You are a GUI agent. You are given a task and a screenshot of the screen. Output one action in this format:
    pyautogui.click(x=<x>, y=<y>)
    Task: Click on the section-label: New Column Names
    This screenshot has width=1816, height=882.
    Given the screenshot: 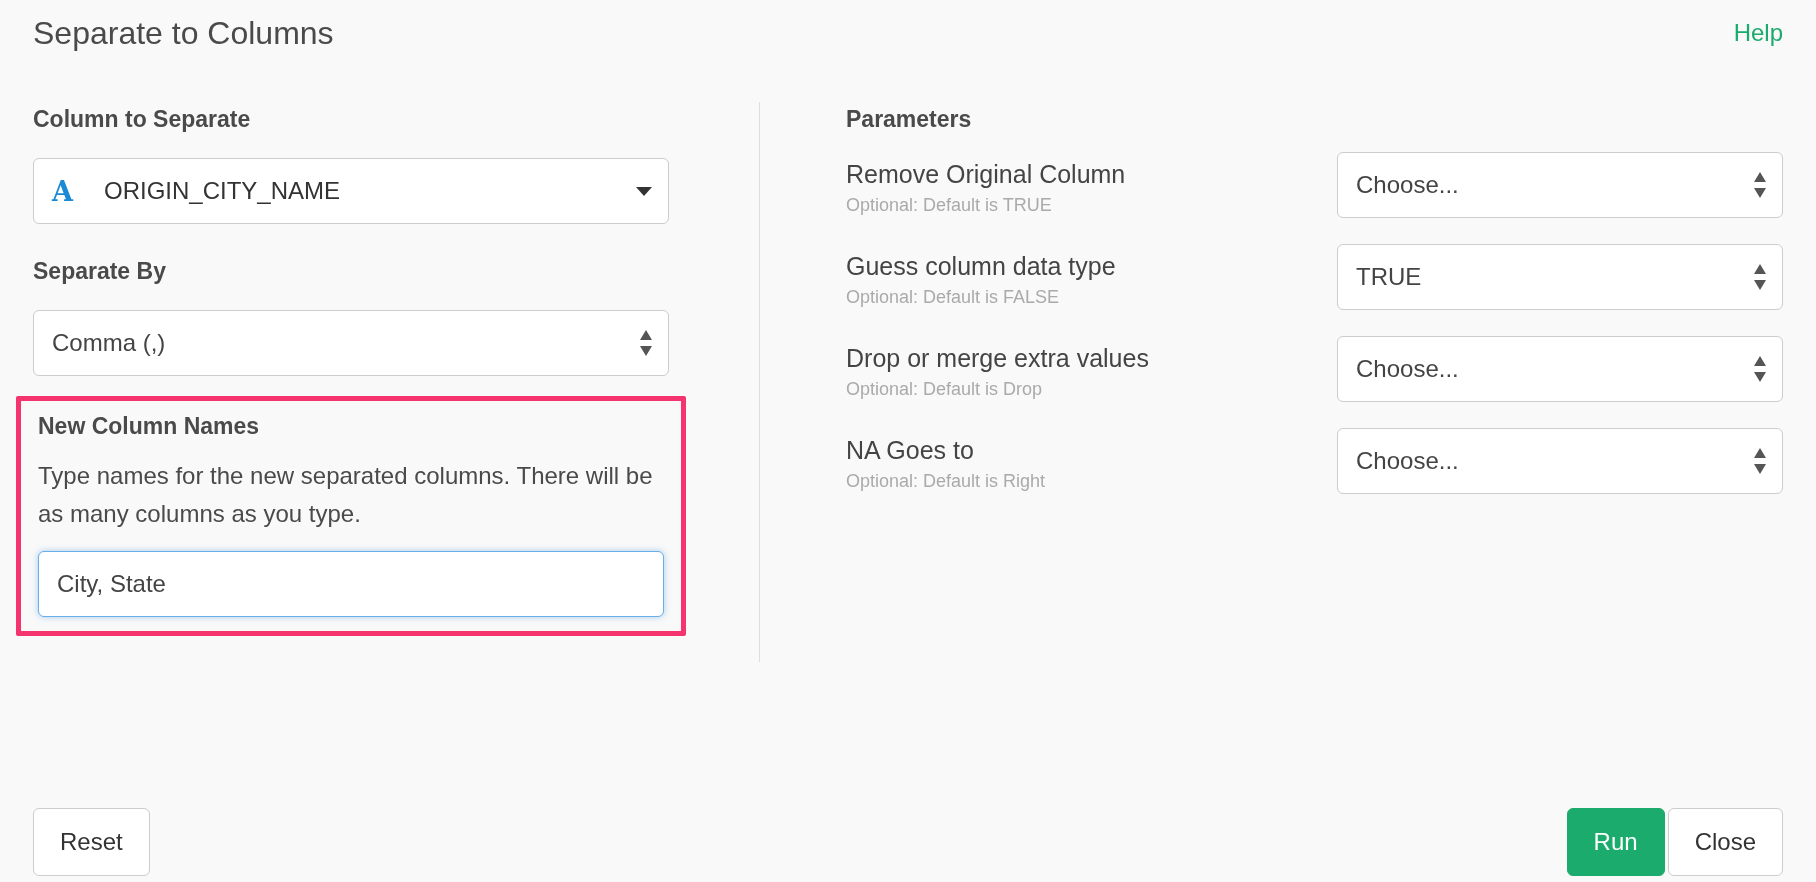 What is the action you would take?
    pyautogui.click(x=149, y=427)
    